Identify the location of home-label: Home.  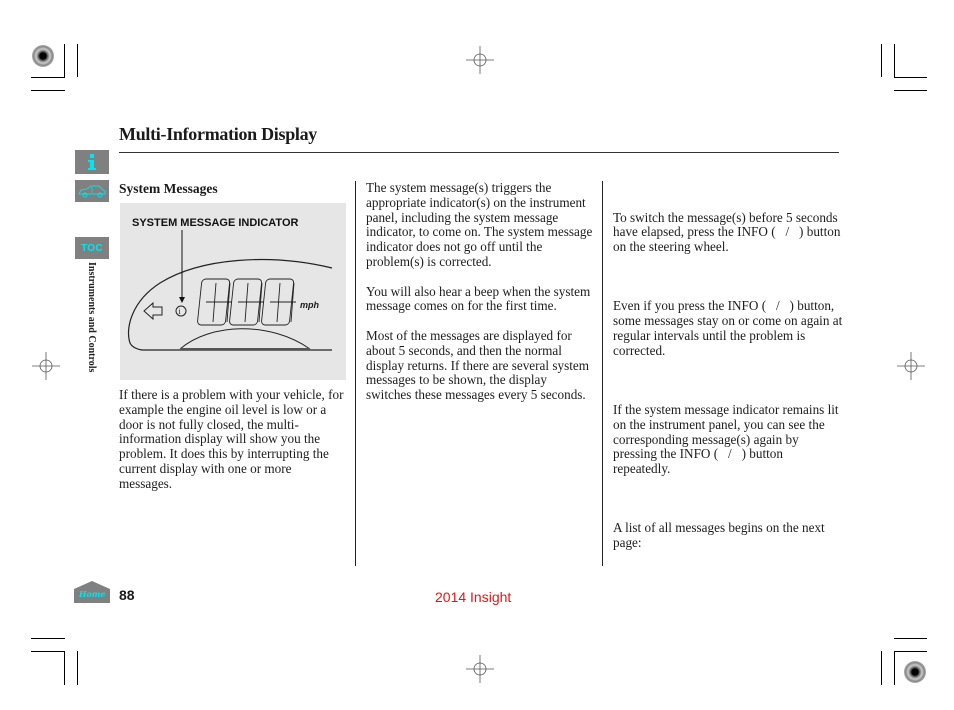
(92, 594).